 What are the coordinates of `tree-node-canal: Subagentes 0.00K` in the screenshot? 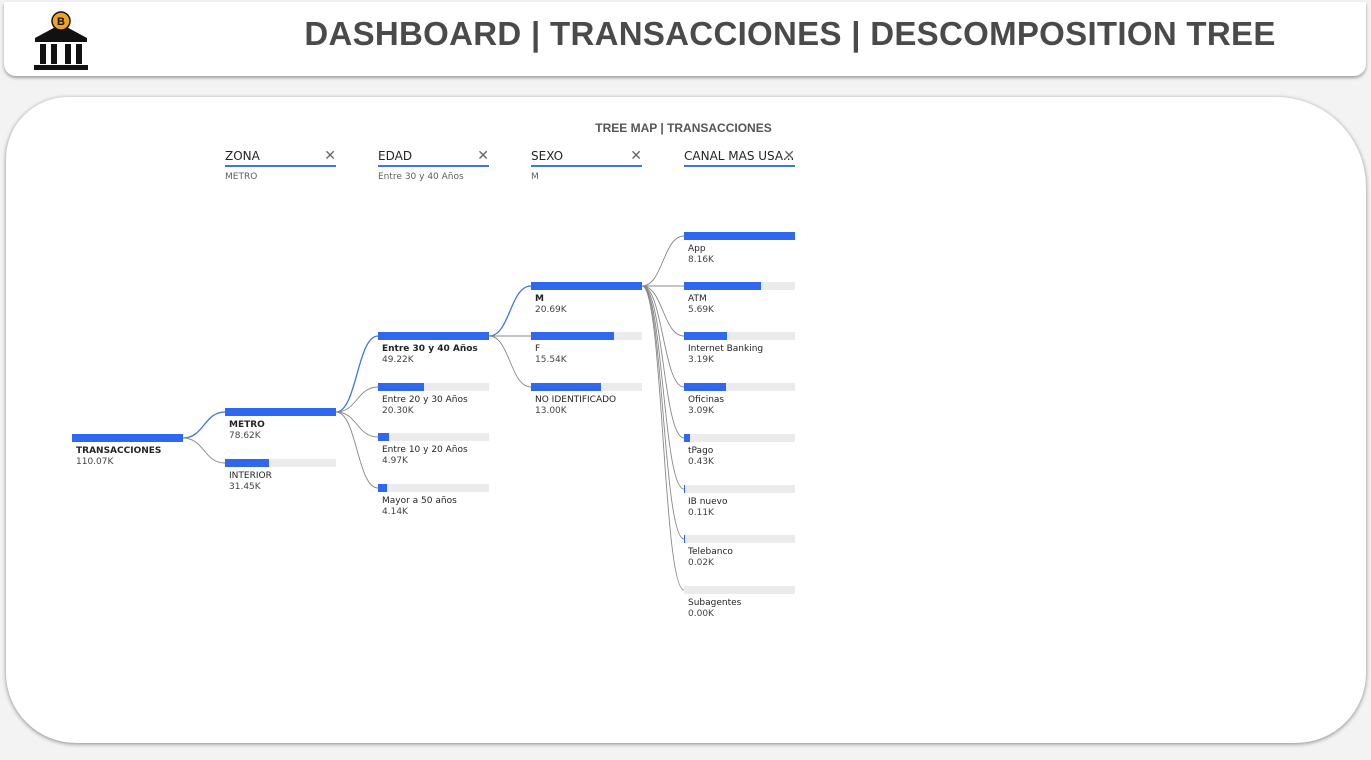 It's located at (739, 602).